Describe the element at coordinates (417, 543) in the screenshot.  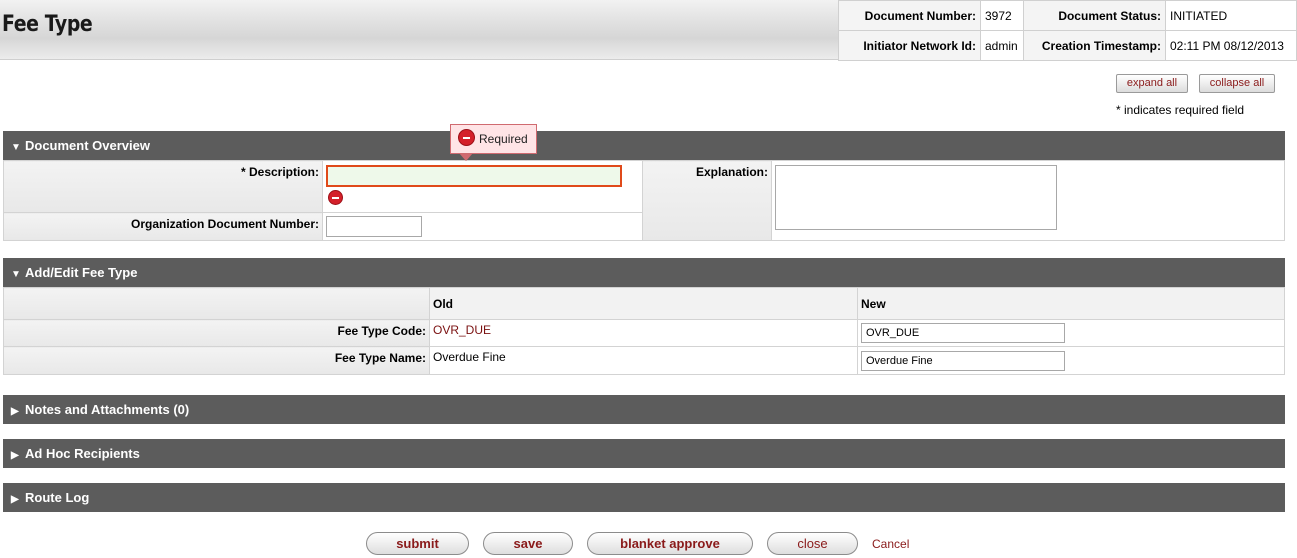
I see `submit-button: submit` at that location.